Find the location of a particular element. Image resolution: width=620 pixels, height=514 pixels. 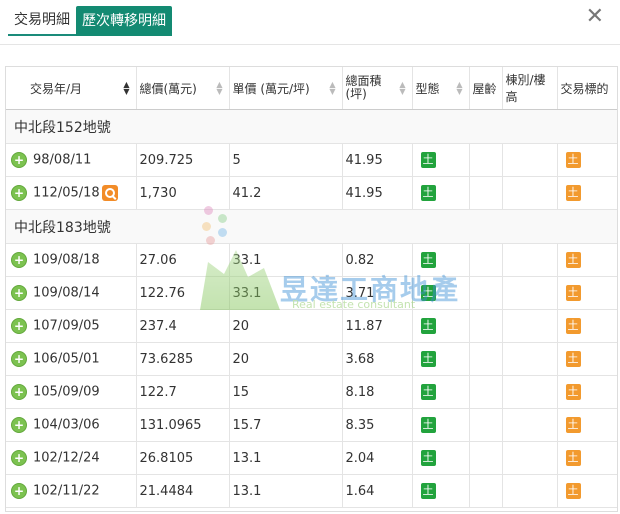

unit-price-cell: 41.2 is located at coordinates (286, 193).